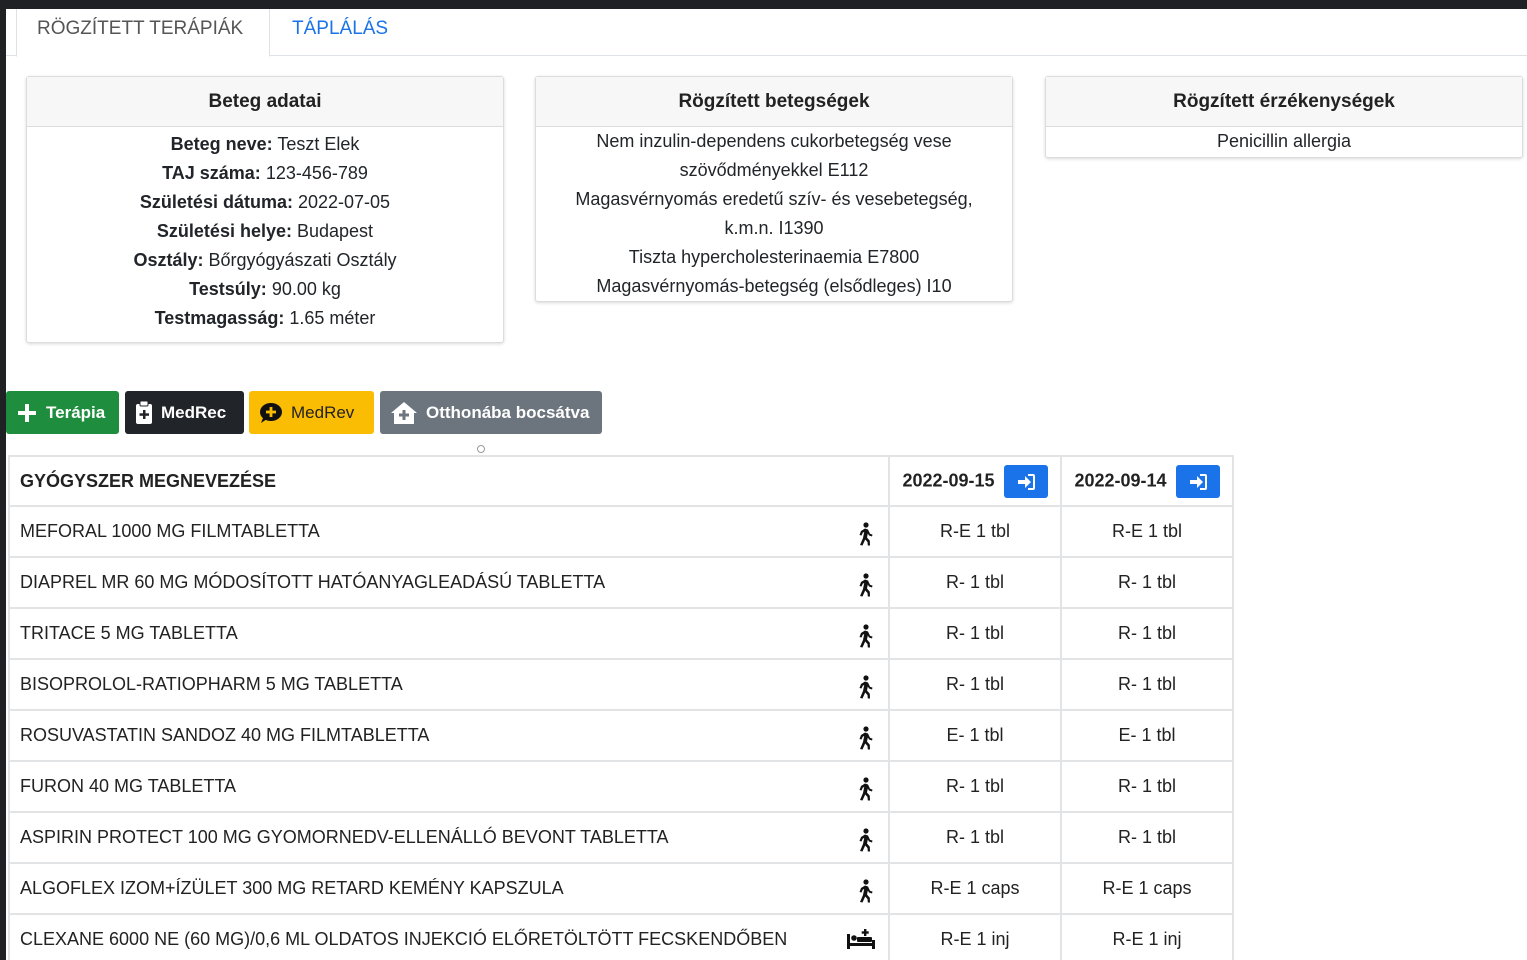 This screenshot has width=1527, height=960. I want to click on field-value: Teszt Elek, so click(318, 144).